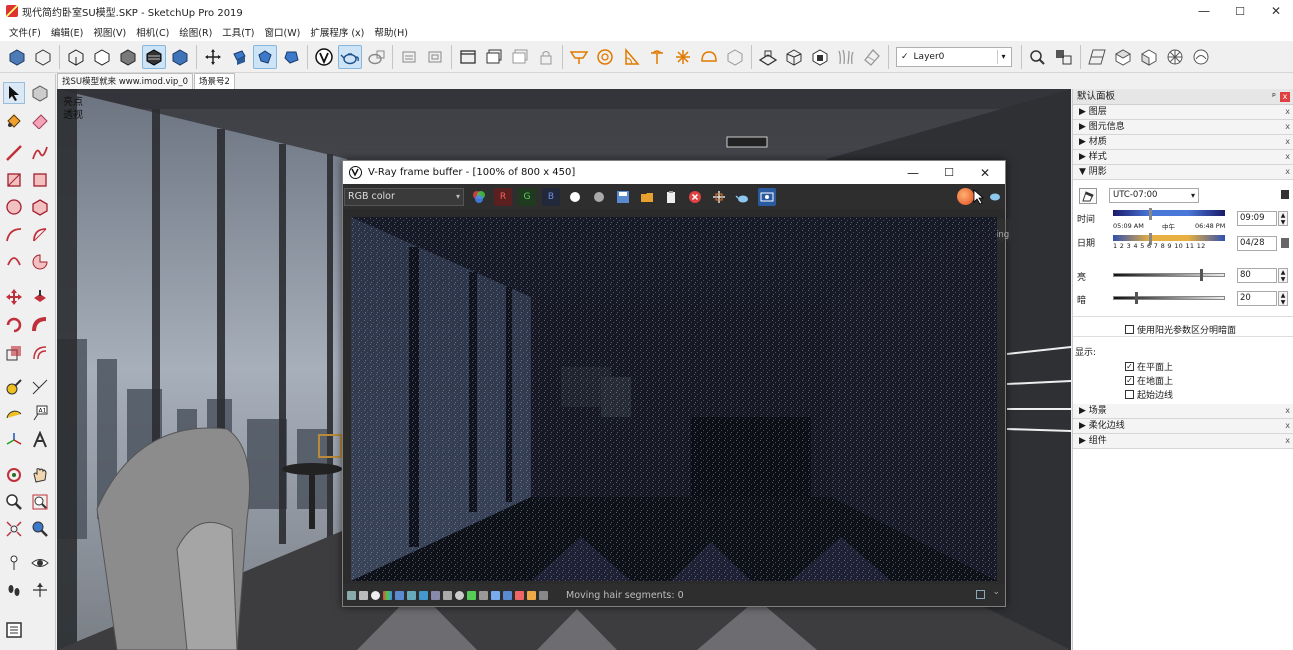  I want to click on blue-channel-button: B, so click(551, 196).